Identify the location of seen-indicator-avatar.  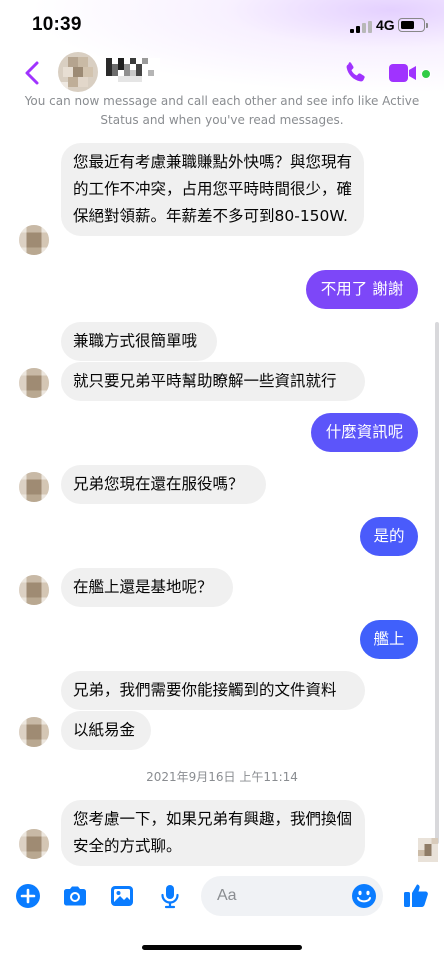
(428, 850).